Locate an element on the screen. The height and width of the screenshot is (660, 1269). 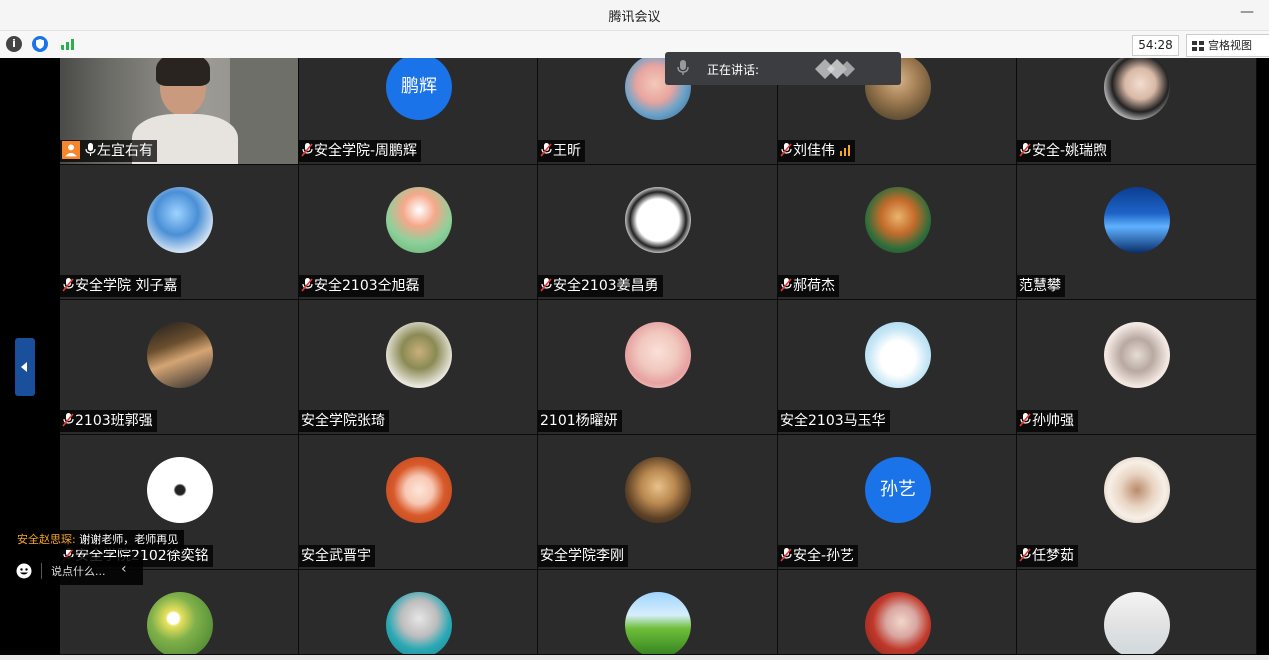
participant-name: 安全学院-周鹏辉 is located at coordinates (366, 151).